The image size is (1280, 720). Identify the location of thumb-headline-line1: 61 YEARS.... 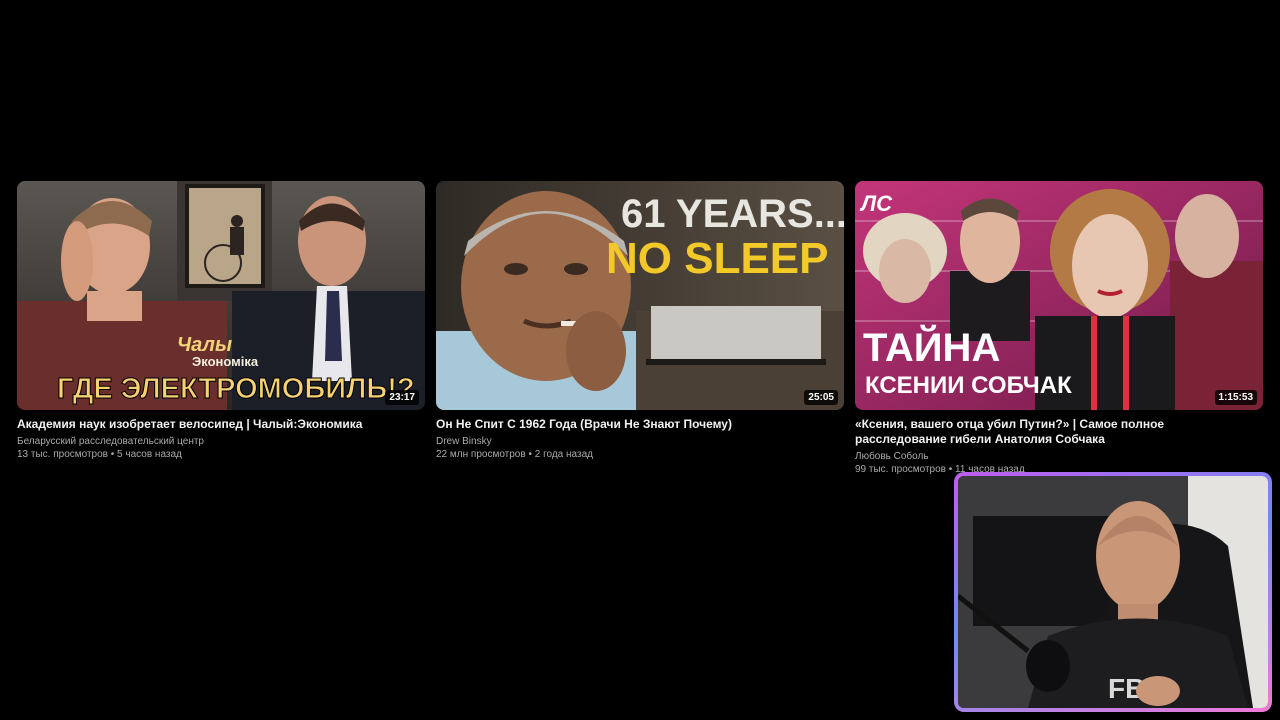
(732, 214).